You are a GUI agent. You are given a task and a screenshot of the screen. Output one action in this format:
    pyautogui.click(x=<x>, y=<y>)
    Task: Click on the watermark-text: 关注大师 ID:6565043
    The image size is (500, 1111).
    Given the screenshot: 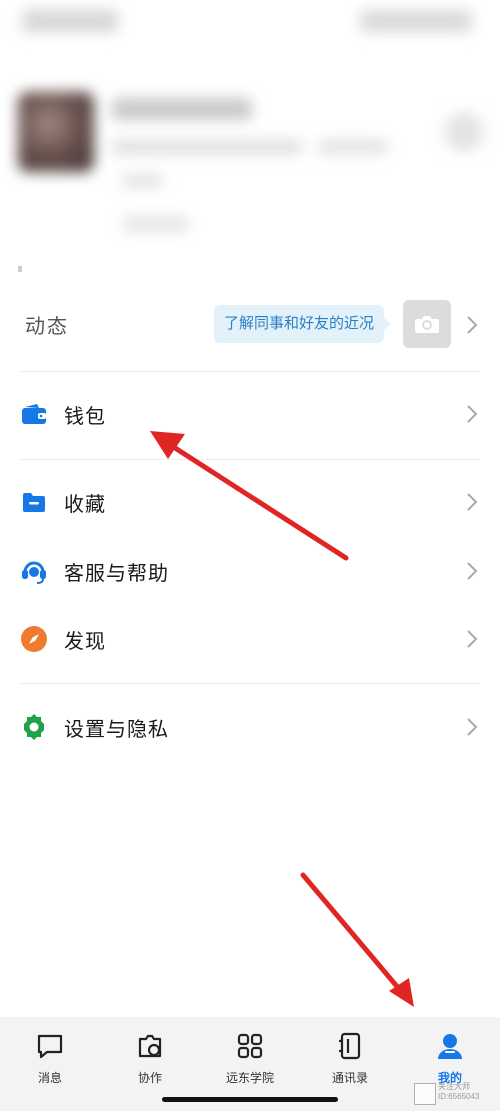 What is the action you would take?
    pyautogui.click(x=458, y=1092)
    